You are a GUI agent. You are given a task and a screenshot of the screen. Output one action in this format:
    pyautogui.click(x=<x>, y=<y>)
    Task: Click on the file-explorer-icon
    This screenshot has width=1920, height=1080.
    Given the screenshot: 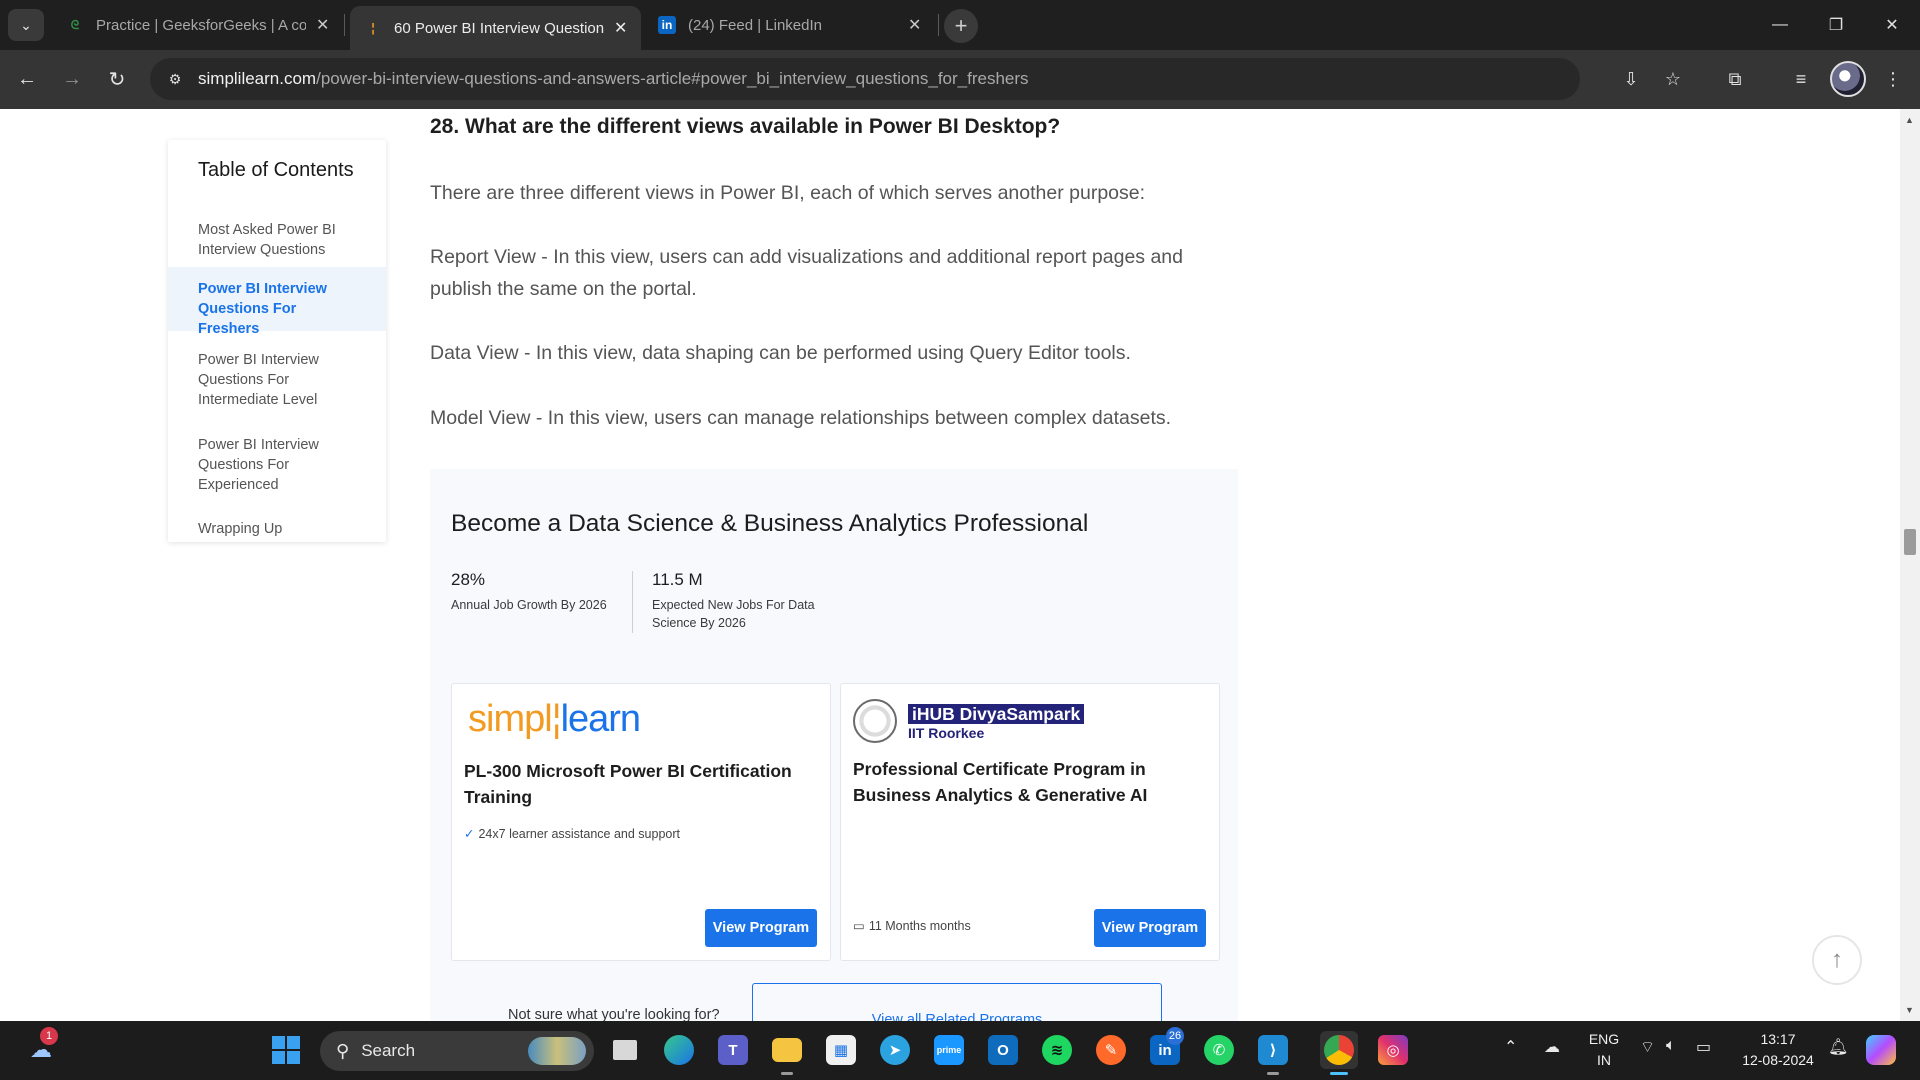 What is the action you would take?
    pyautogui.click(x=787, y=1053)
    